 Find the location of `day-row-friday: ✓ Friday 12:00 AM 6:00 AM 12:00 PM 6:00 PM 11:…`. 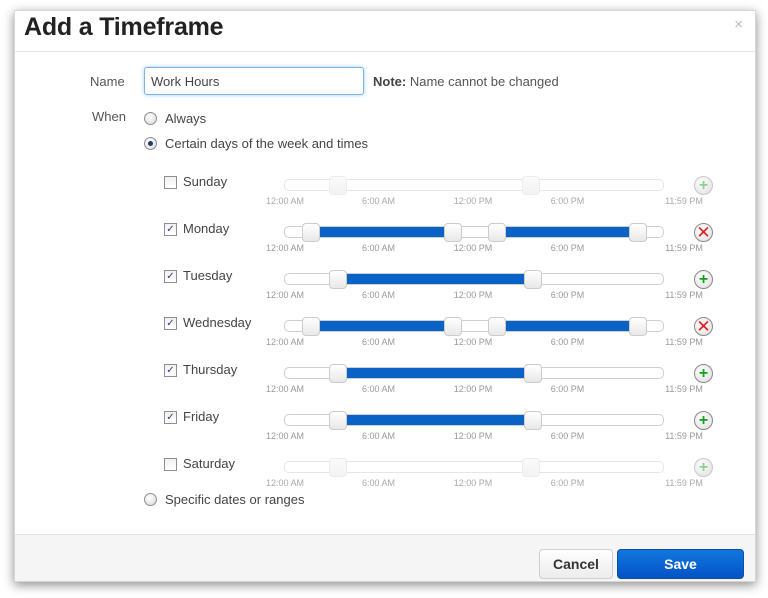

day-row-friday: ✓ Friday 12:00 AM 6:00 AM 12:00 PM 6:00 PM 11:… is located at coordinates (444, 428).